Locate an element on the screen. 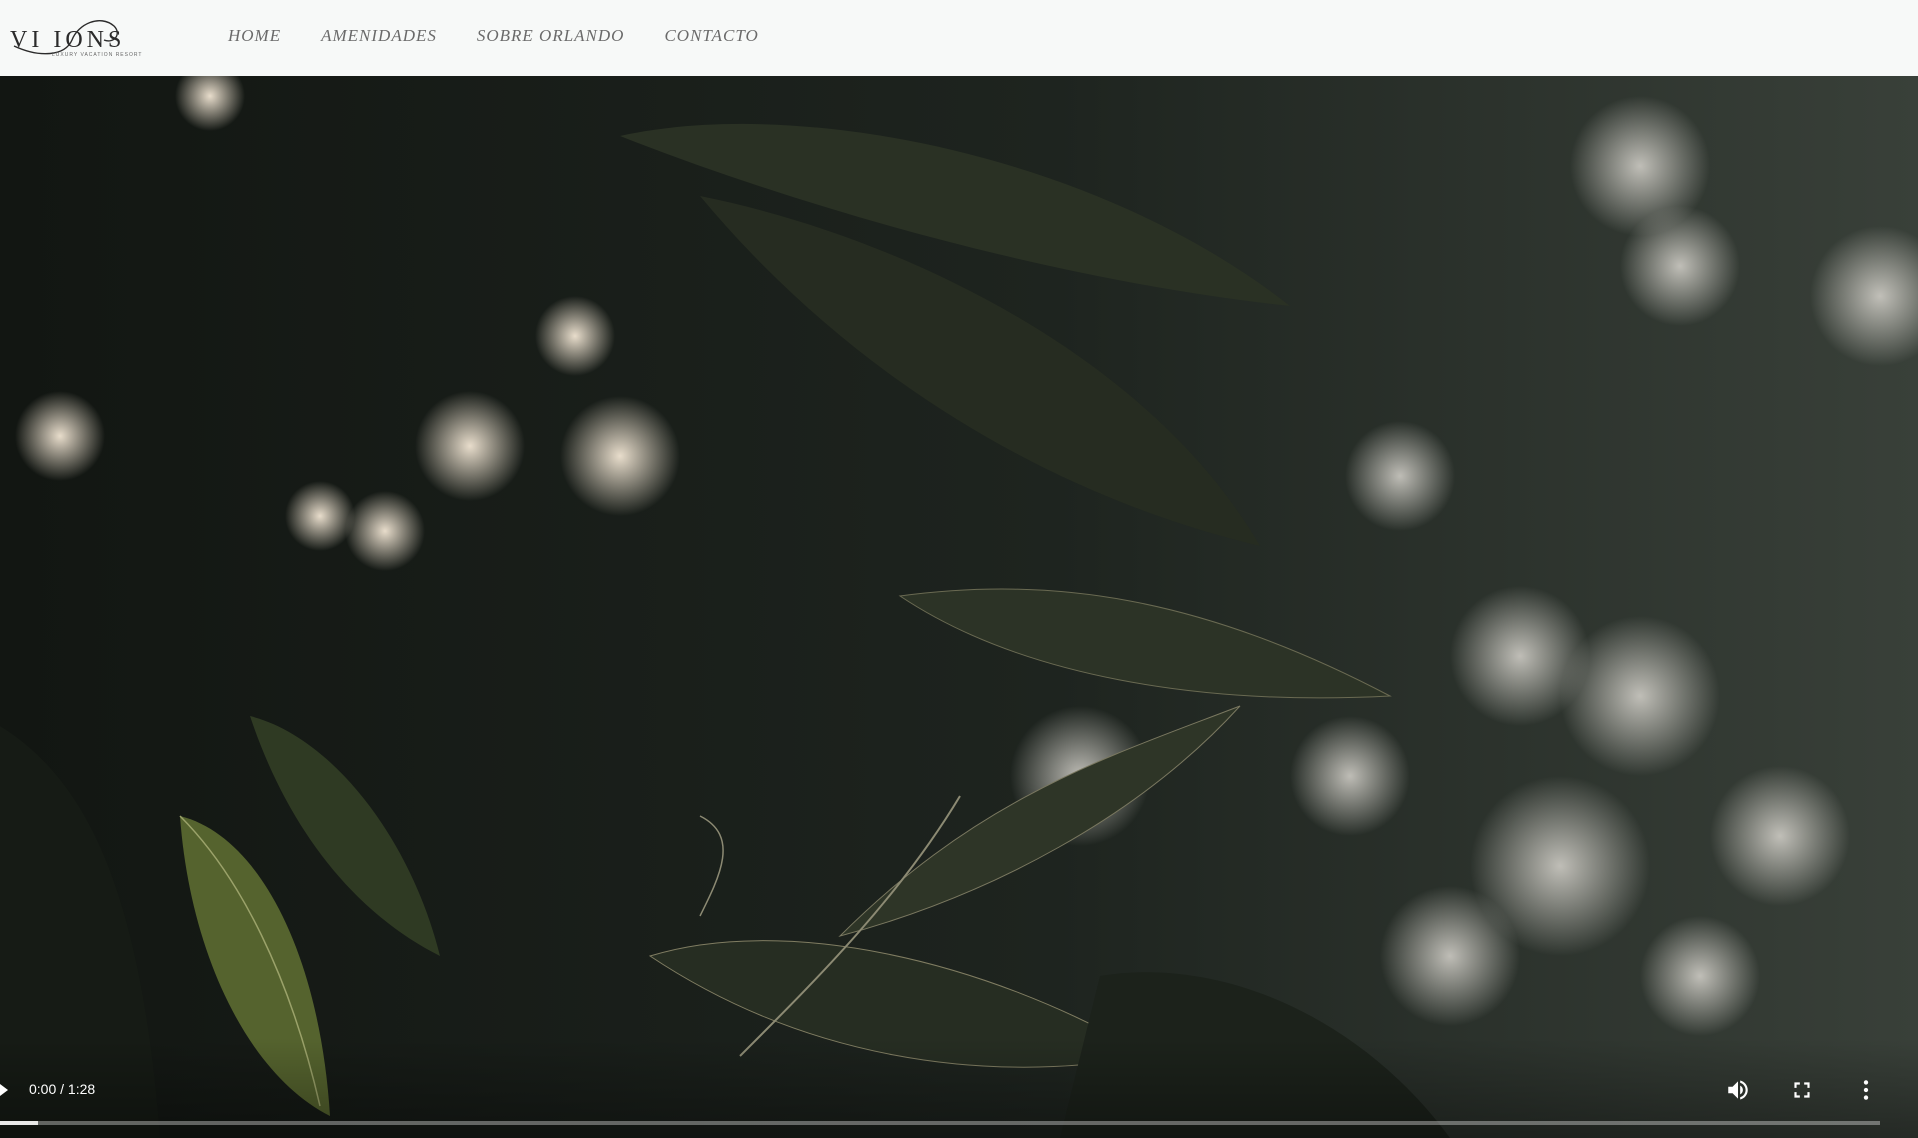  brand-tagline: LUXURY VACATION RESORT is located at coordinates (97, 55).